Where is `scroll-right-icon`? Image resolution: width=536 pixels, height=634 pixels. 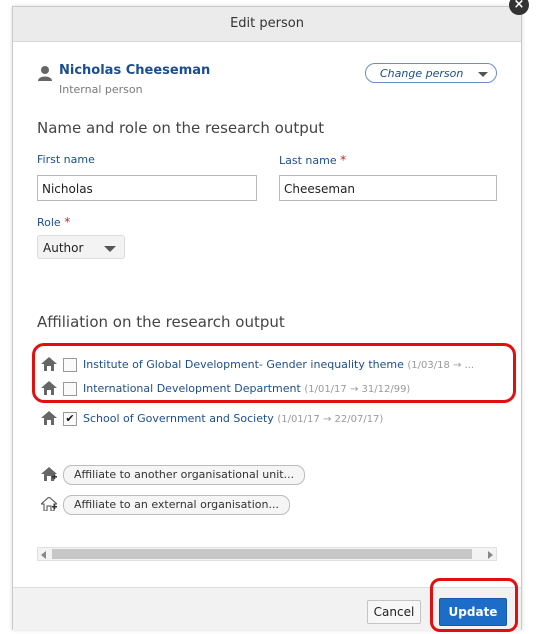 scroll-right-icon is located at coordinates (490, 555).